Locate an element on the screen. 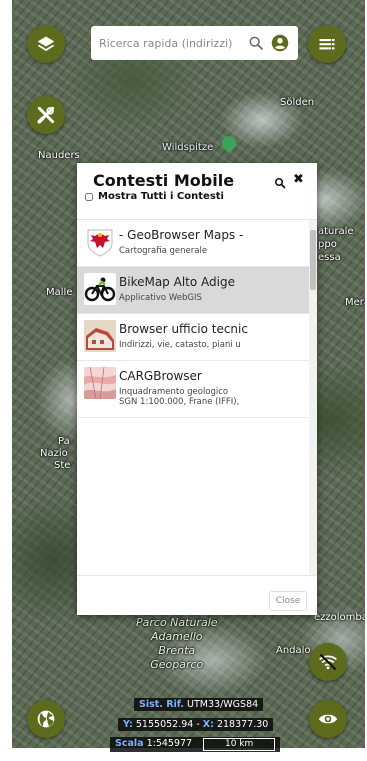  scale-bar: 10 km is located at coordinates (239, 744).